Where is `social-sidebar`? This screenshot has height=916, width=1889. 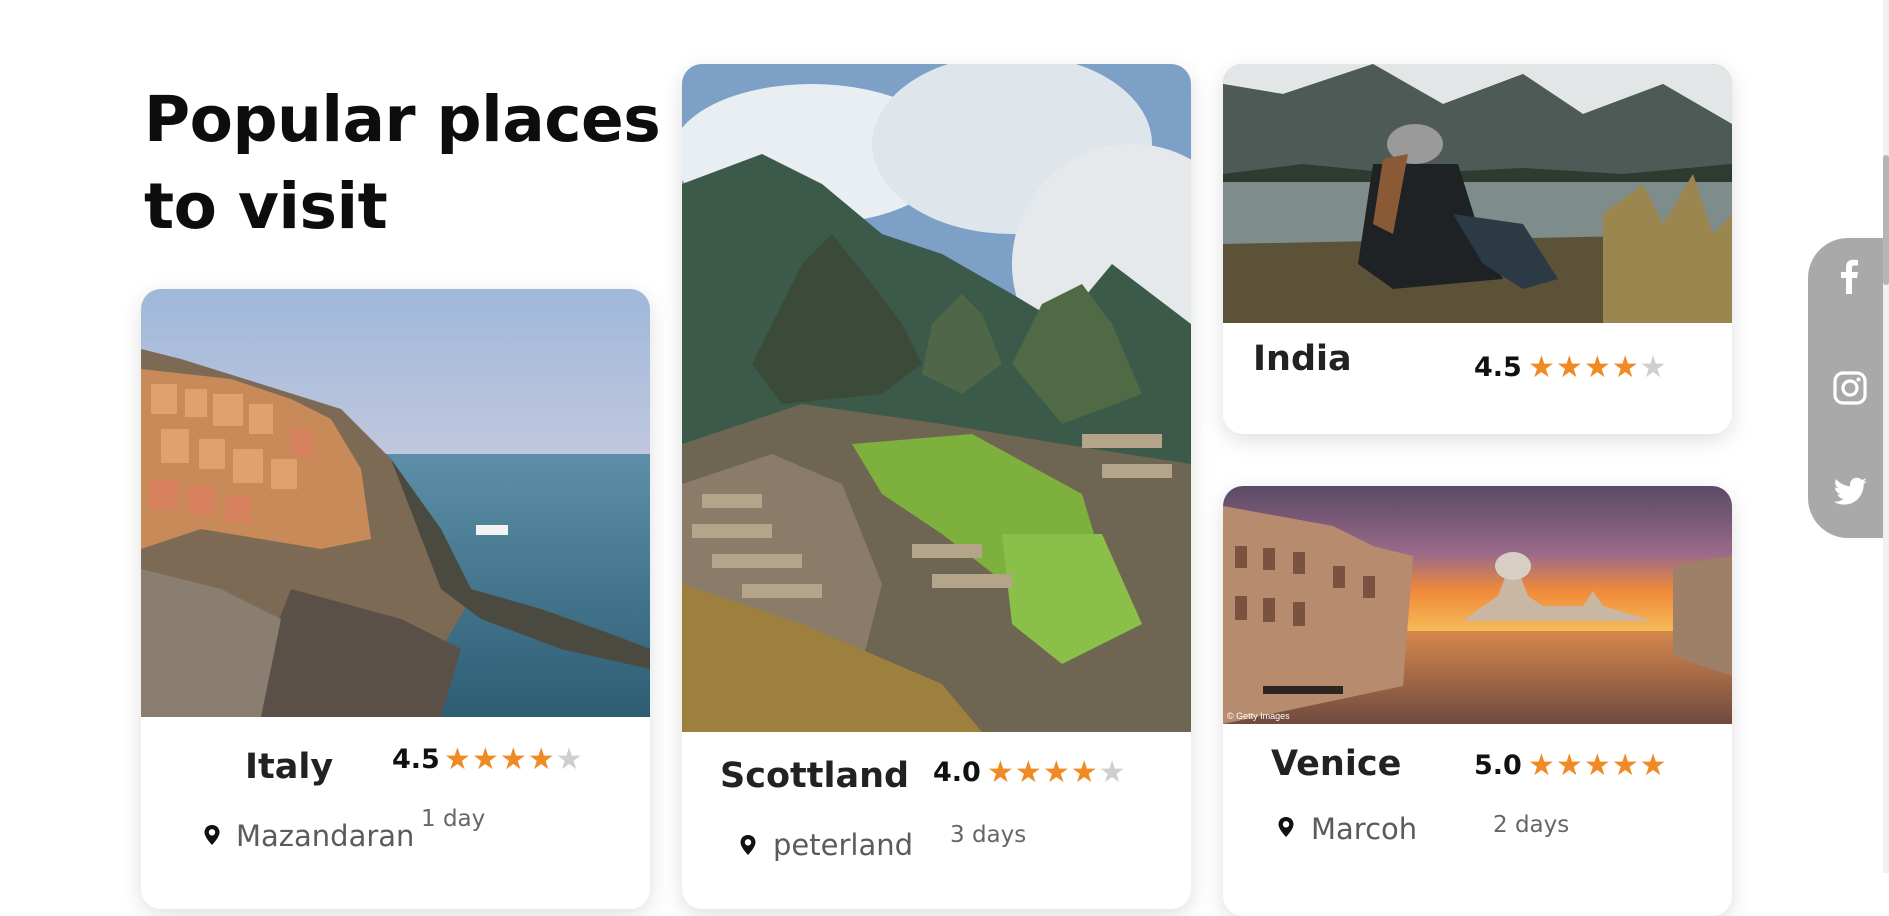
social-sidebar is located at coordinates (1848, 388).